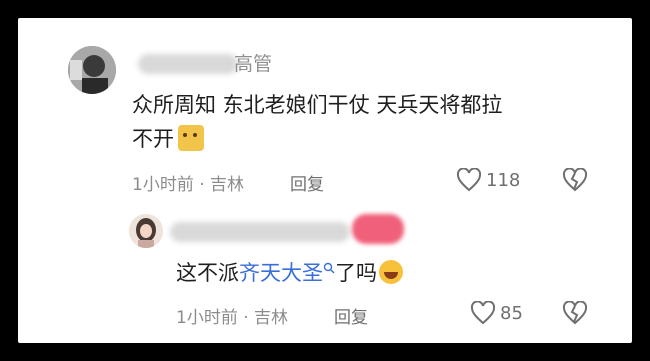 Image resolution: width=650 pixels, height=361 pixels. I want to click on comment-text: 众所周知 东北老娘们干仗 天兵天将都拉 不开, so click(372, 122).